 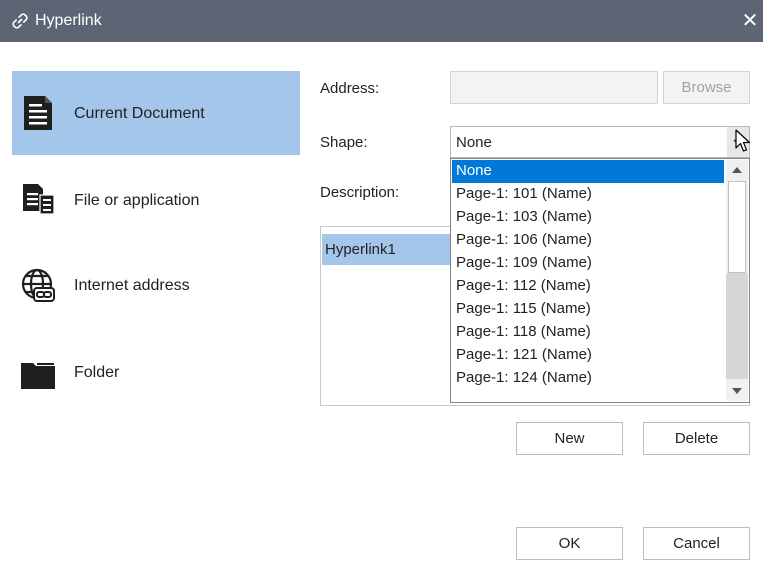 I want to click on sidebar-item-internet-address: Internet address, so click(x=156, y=285).